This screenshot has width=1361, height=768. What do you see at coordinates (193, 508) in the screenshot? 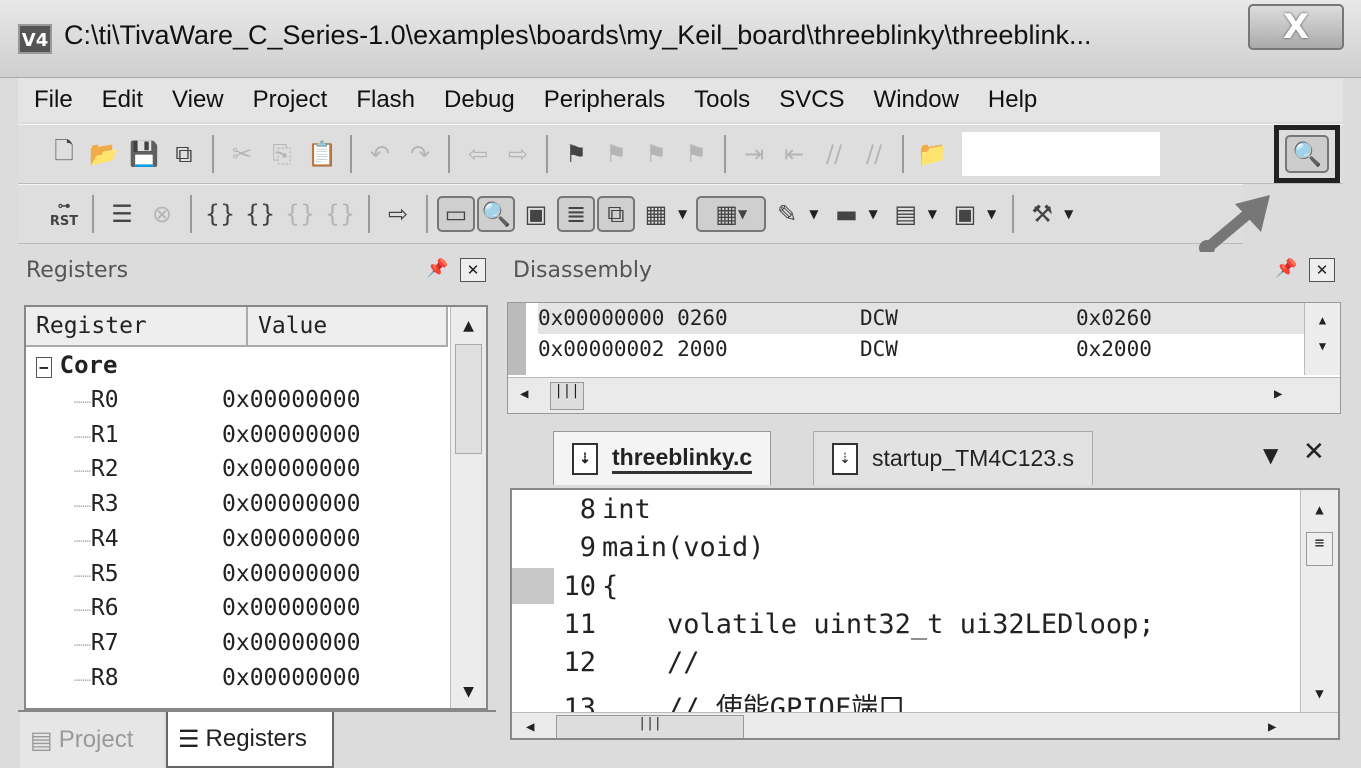
I see `register-row: ┈┈R3 0x00000000` at bounding box center [193, 508].